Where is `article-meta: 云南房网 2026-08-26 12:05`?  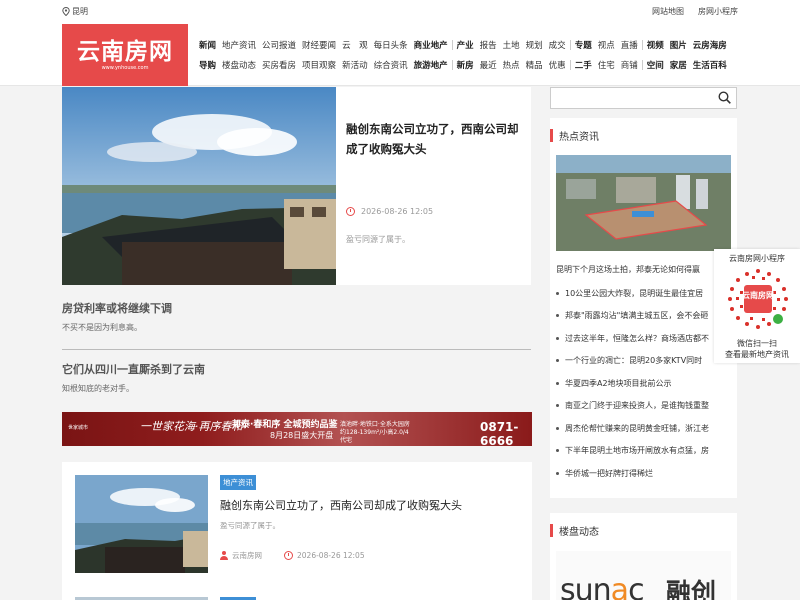
article-meta: 云南房网 2026-08-26 12:05 is located at coordinates (292, 555).